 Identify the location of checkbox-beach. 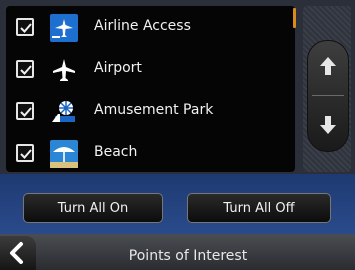
(25, 153).